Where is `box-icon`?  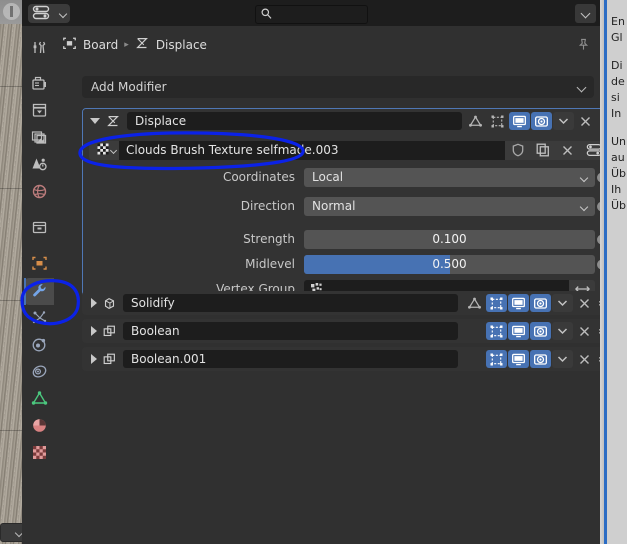
box-icon is located at coordinates (39, 229).